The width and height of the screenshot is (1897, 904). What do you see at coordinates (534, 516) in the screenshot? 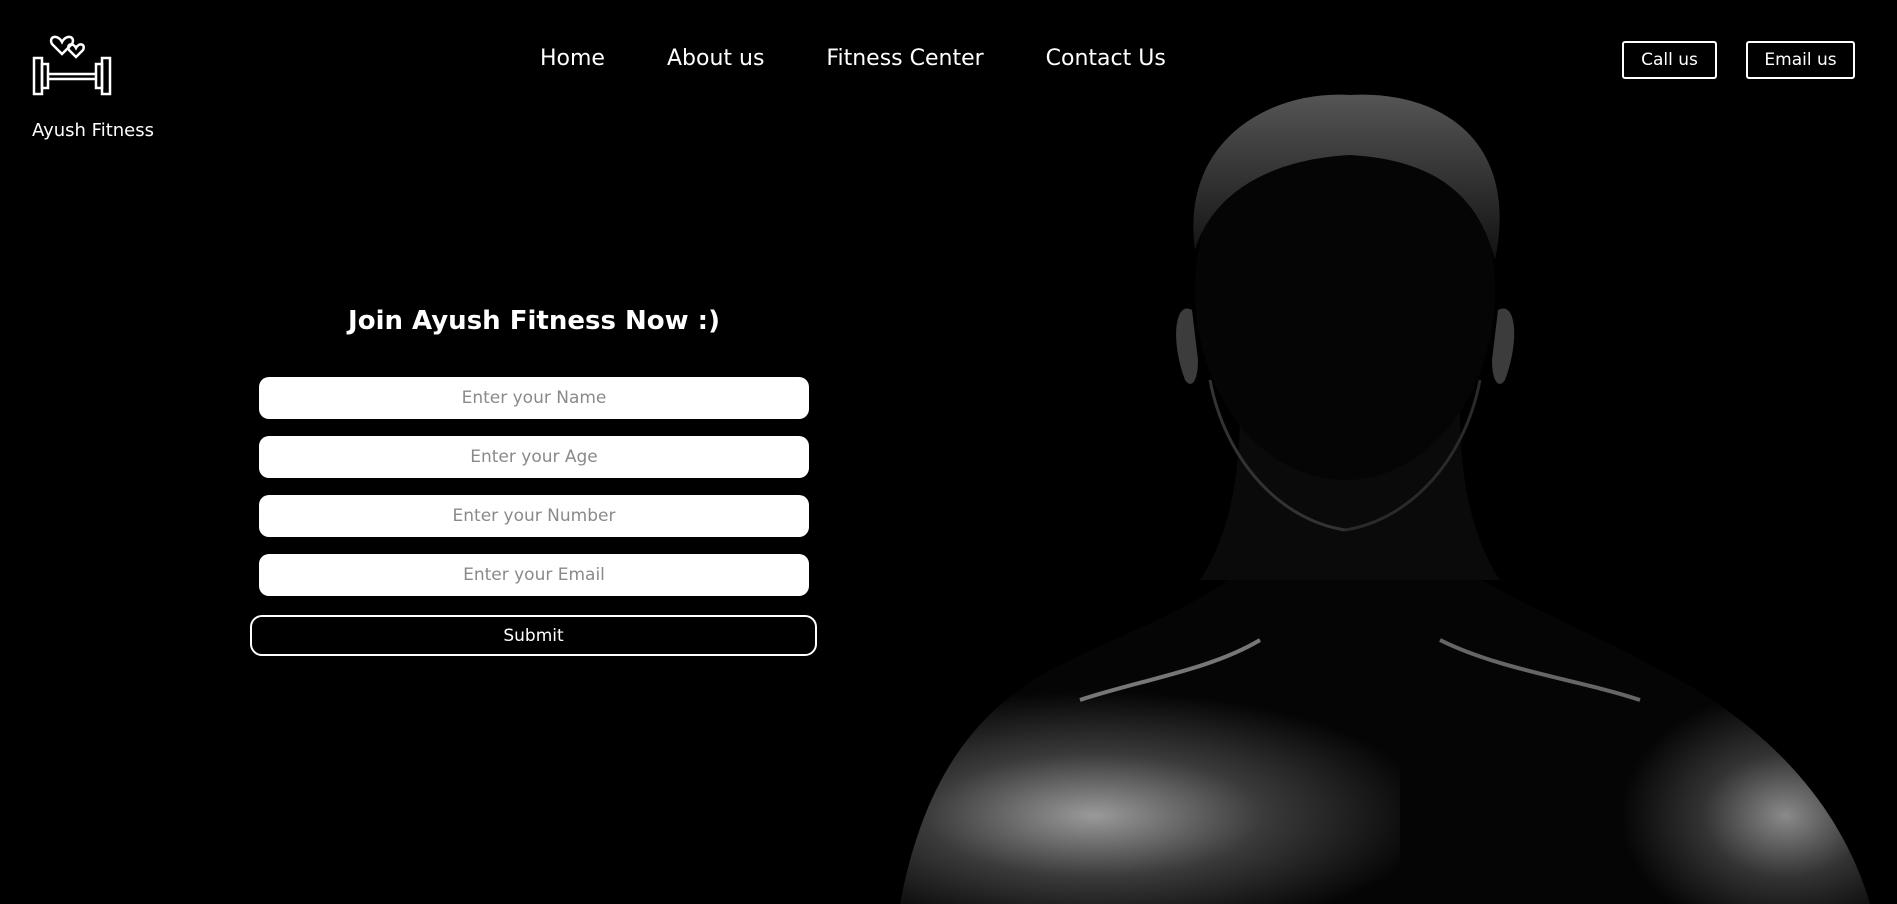
I see `number-field` at bounding box center [534, 516].